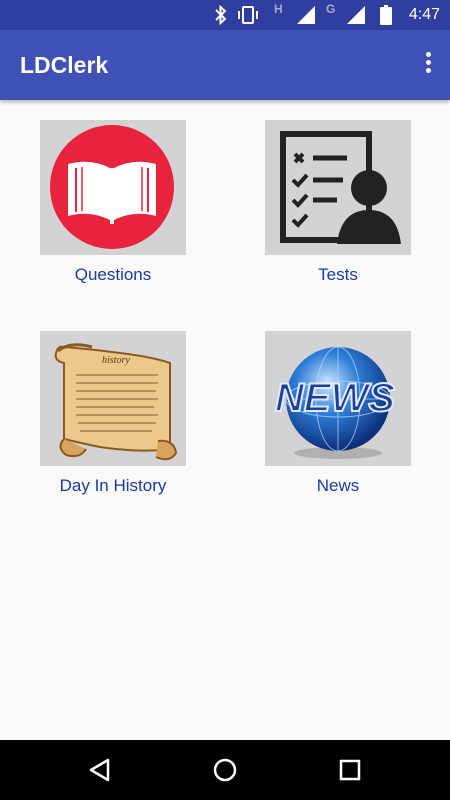  I want to click on checklist-person-icon, so click(340, 187).